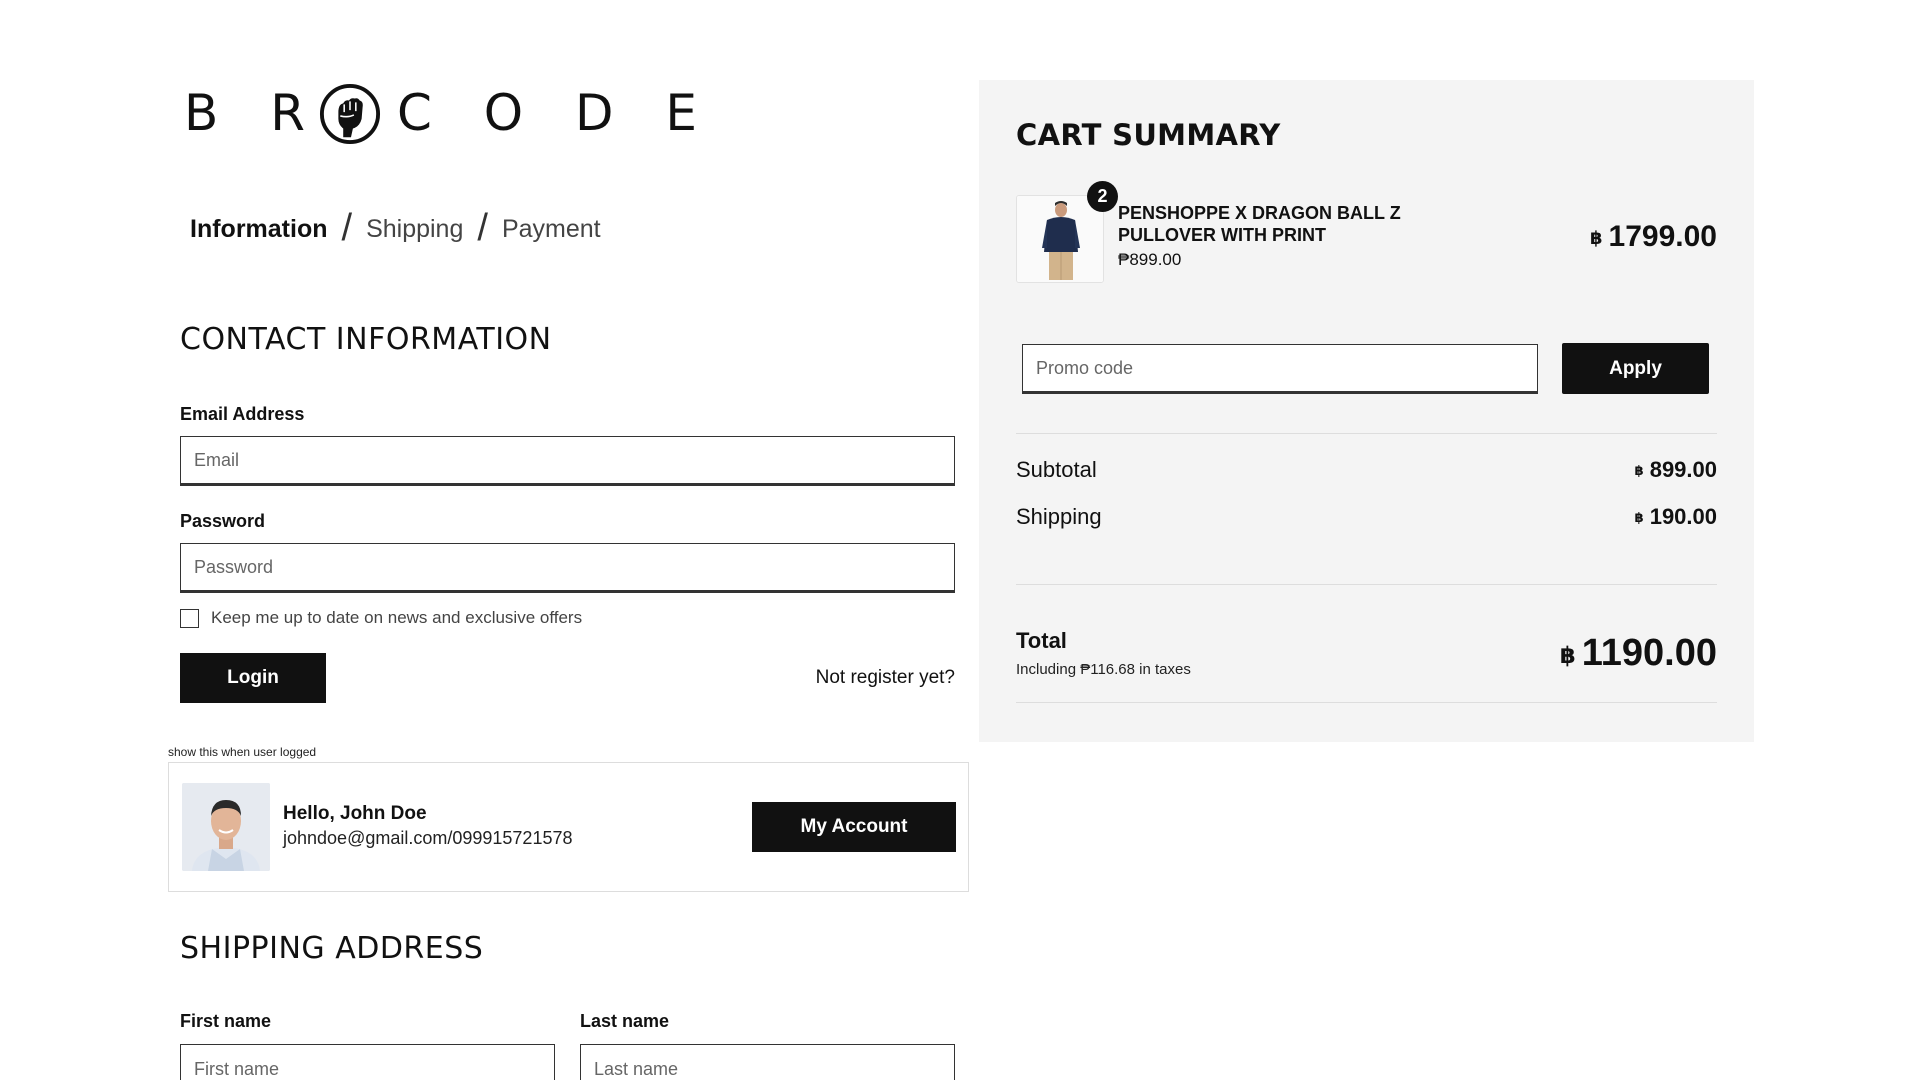 This screenshot has height=1080, width=1920. What do you see at coordinates (242, 414) in the screenshot?
I see `email-label: Email Address` at bounding box center [242, 414].